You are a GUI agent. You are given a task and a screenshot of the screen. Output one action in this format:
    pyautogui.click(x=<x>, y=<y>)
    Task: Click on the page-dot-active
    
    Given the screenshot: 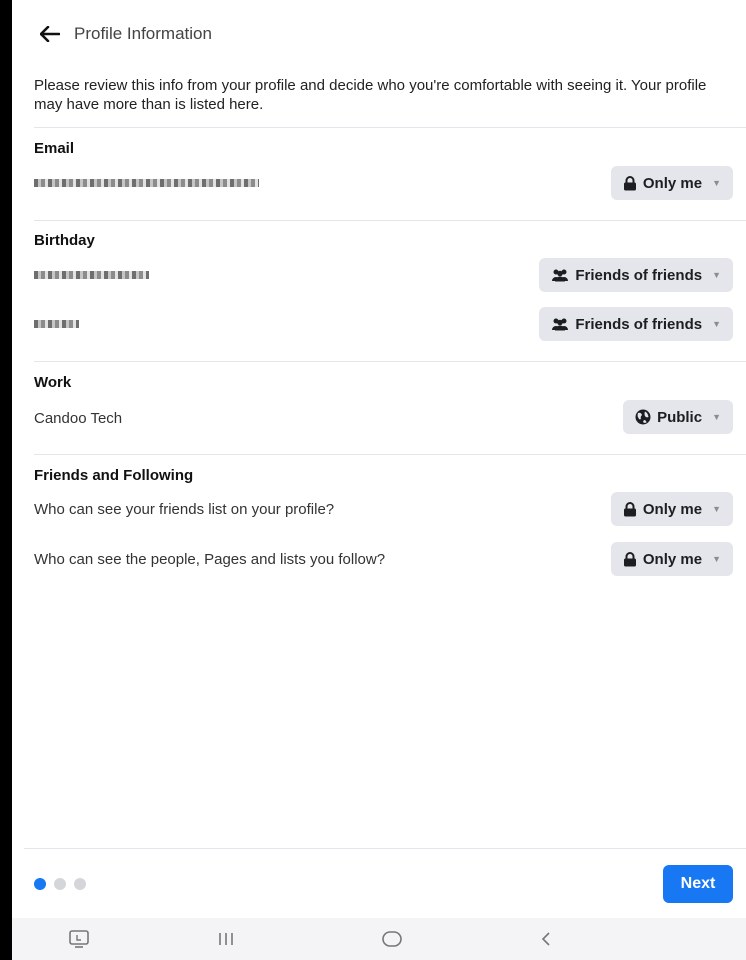 What is the action you would take?
    pyautogui.click(x=40, y=884)
    